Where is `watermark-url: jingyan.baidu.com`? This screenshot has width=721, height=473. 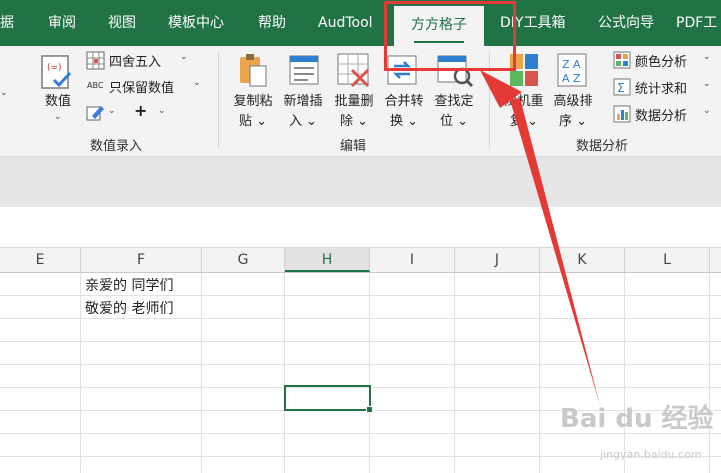
watermark-url: jingyan.baidu.com is located at coordinates (651, 454).